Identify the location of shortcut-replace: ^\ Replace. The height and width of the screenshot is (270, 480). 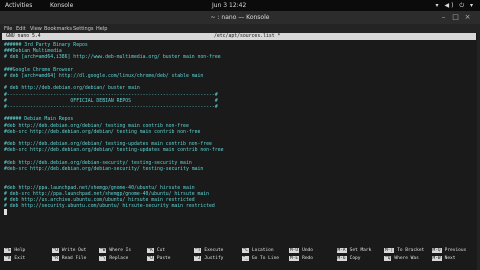
(113, 259).